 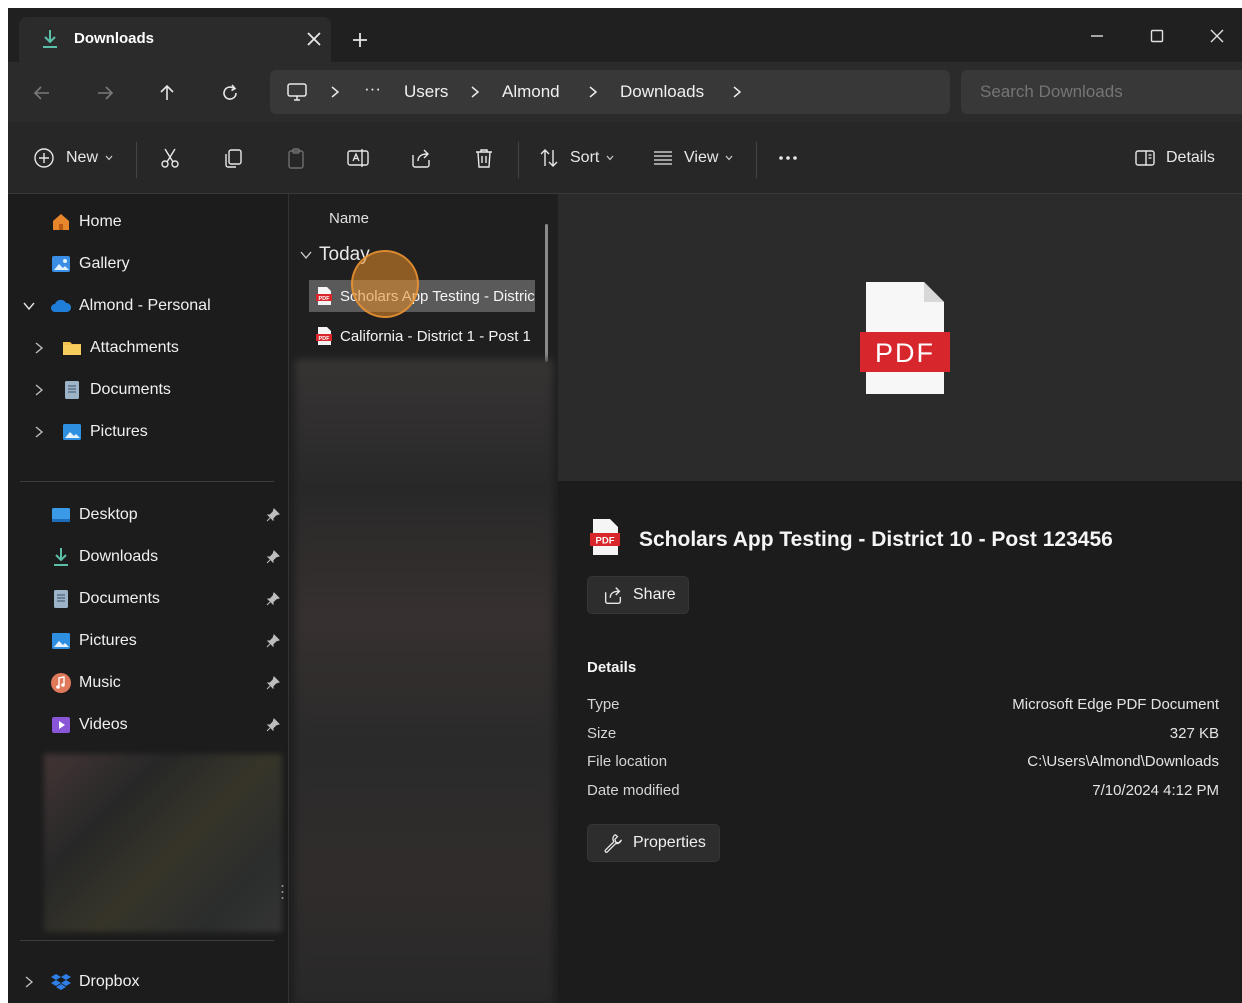 I want to click on file-row: PDF California - District 1 - Post 1, so click(x=422, y=336).